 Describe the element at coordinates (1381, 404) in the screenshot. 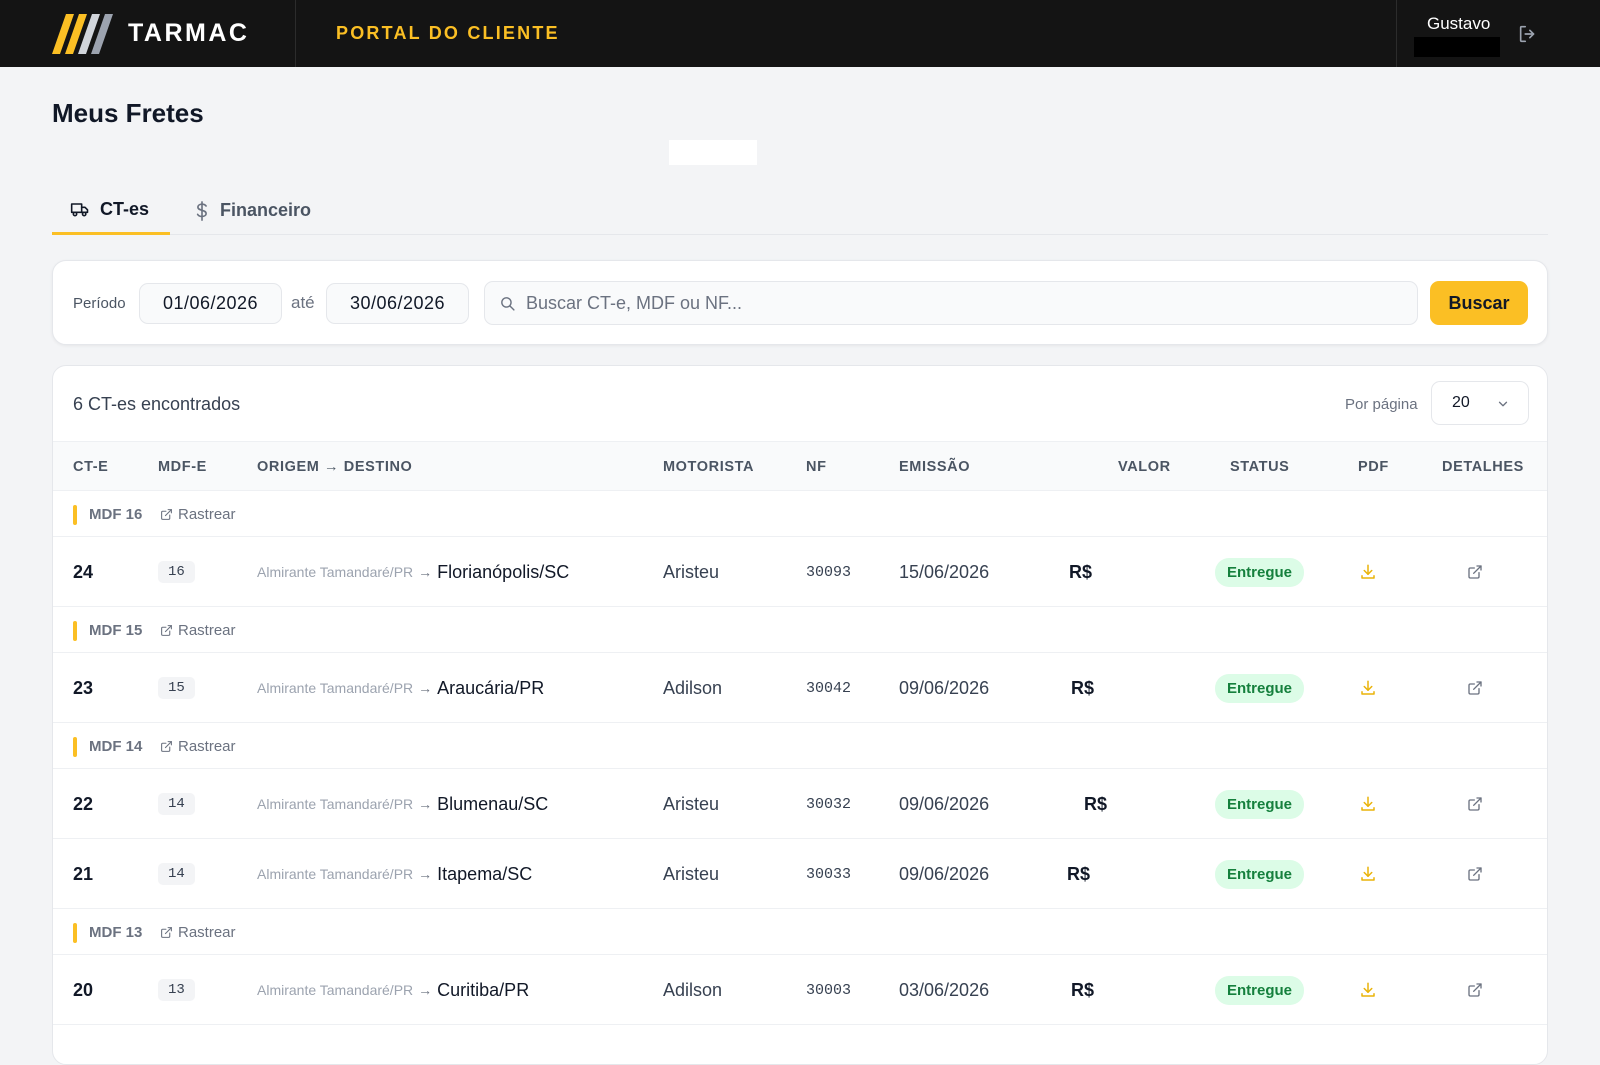

I see `per-page-label: Por página` at that location.